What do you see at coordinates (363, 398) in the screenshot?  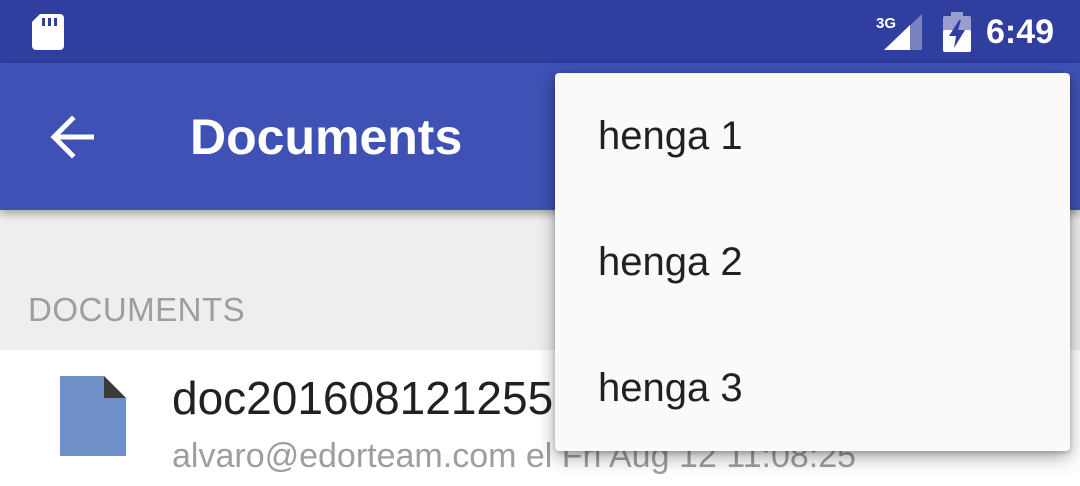 I see `list-item-title: doc201608121255` at bounding box center [363, 398].